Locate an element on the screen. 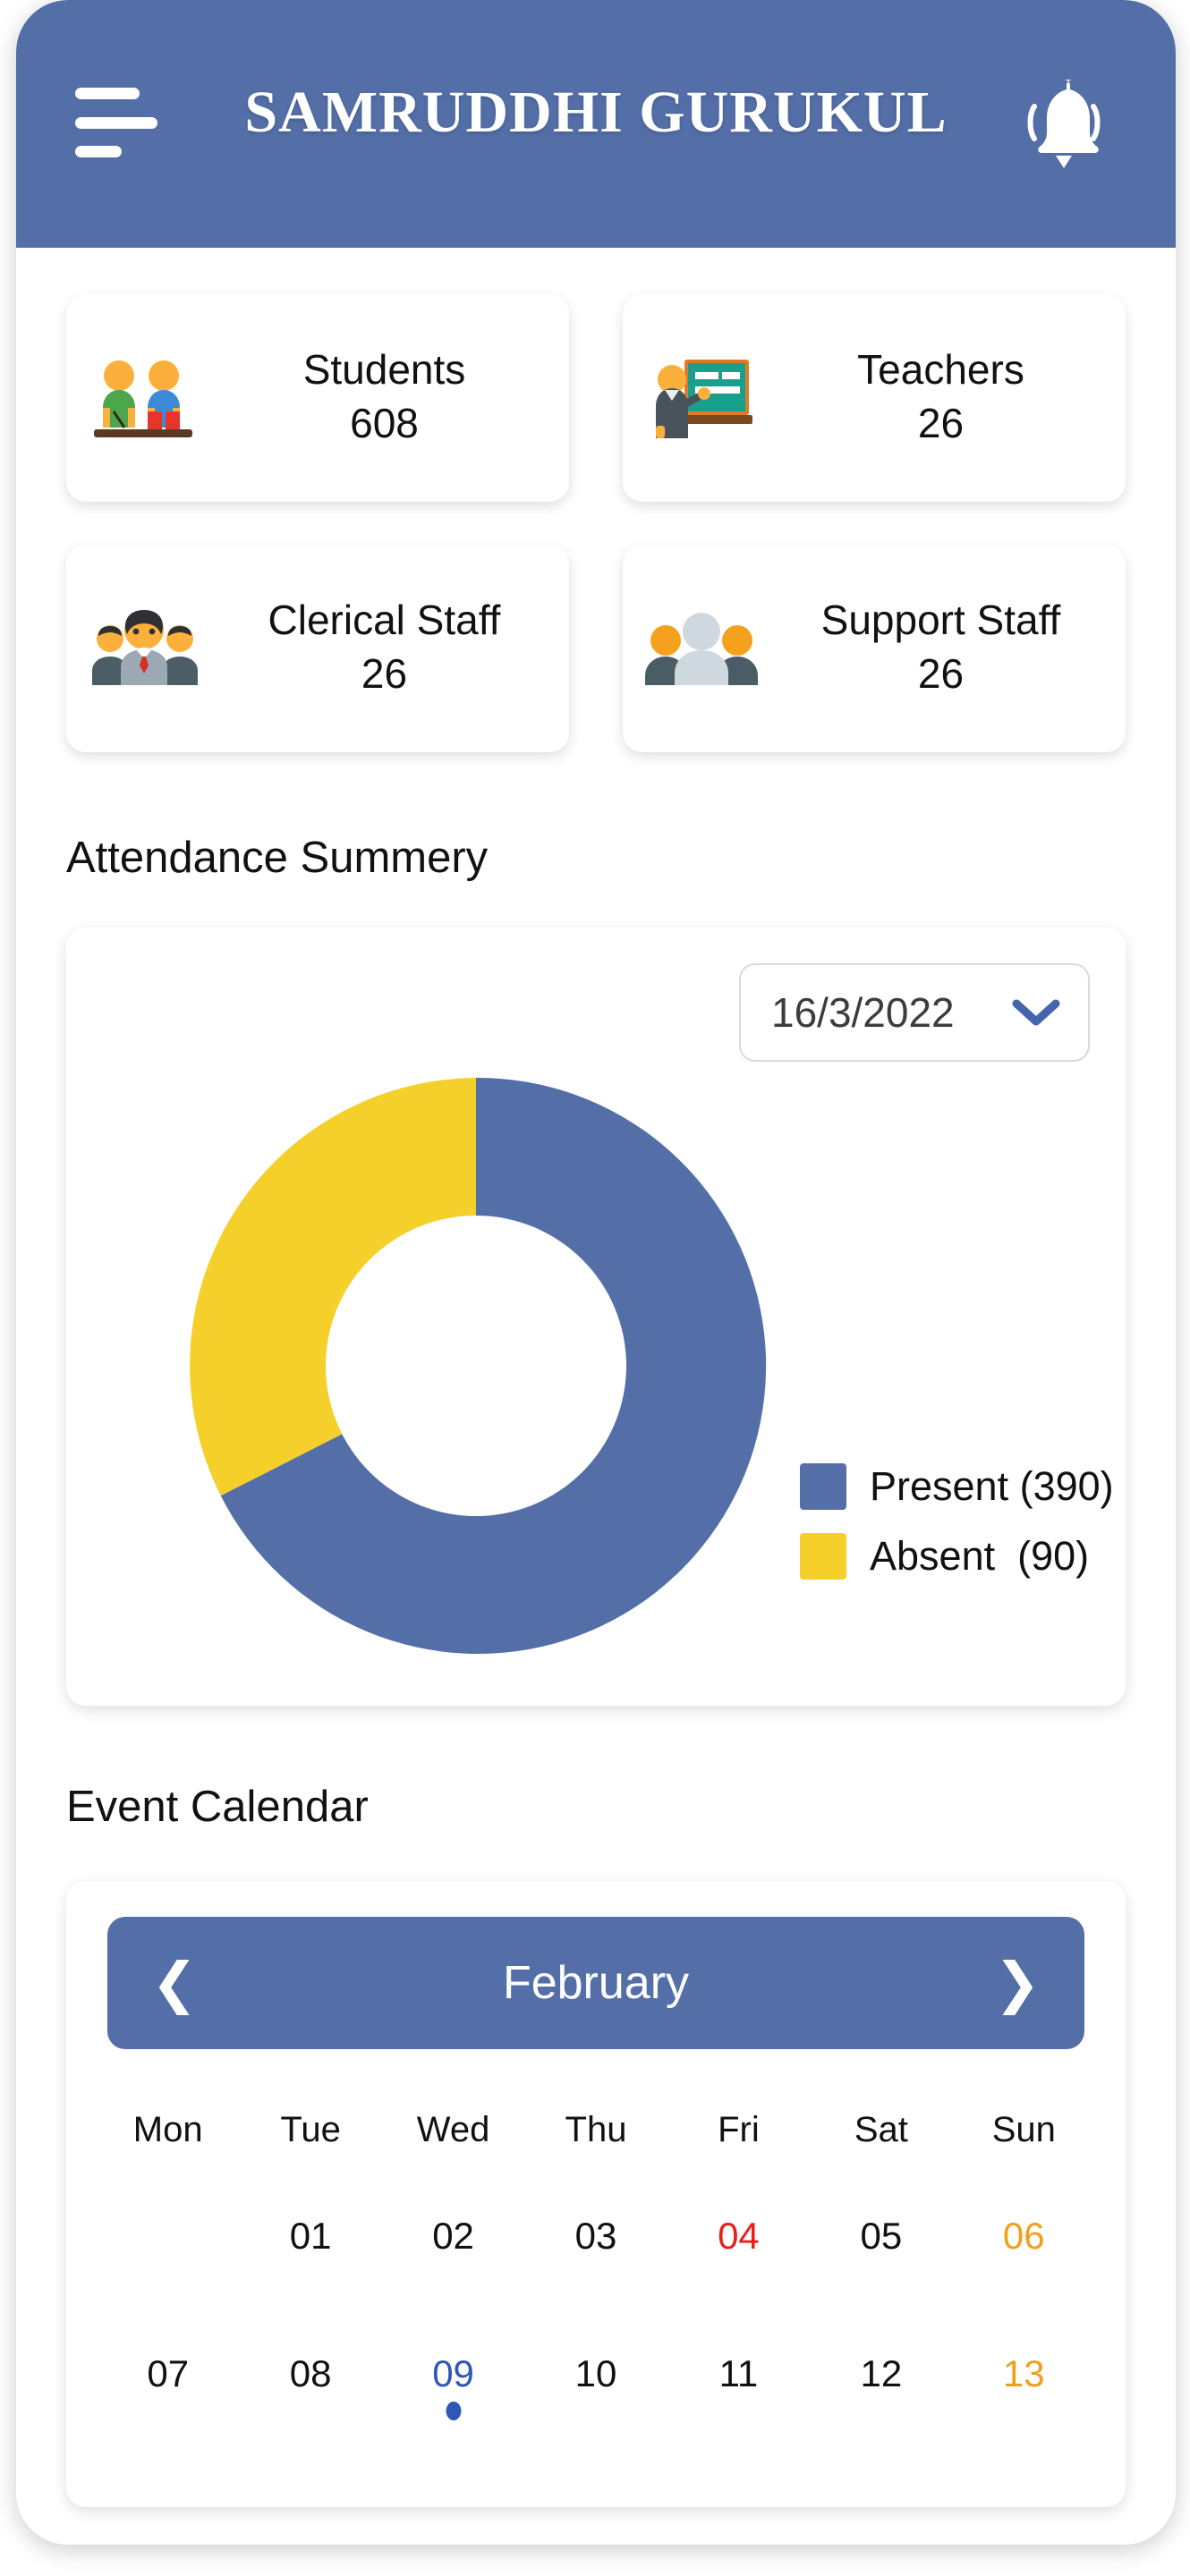 The image size is (1190, 2576). weekday-fri: Fri is located at coordinates (739, 2129).